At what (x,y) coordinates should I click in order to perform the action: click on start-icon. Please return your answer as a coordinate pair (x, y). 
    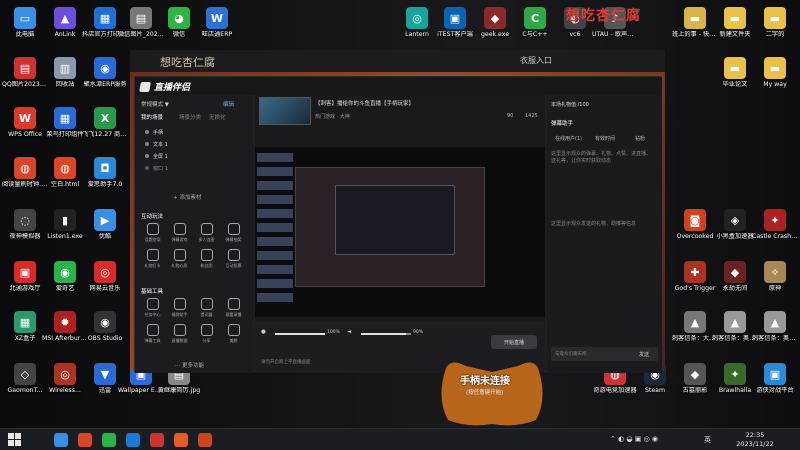
    Looking at the image, I should click on (15, 440).